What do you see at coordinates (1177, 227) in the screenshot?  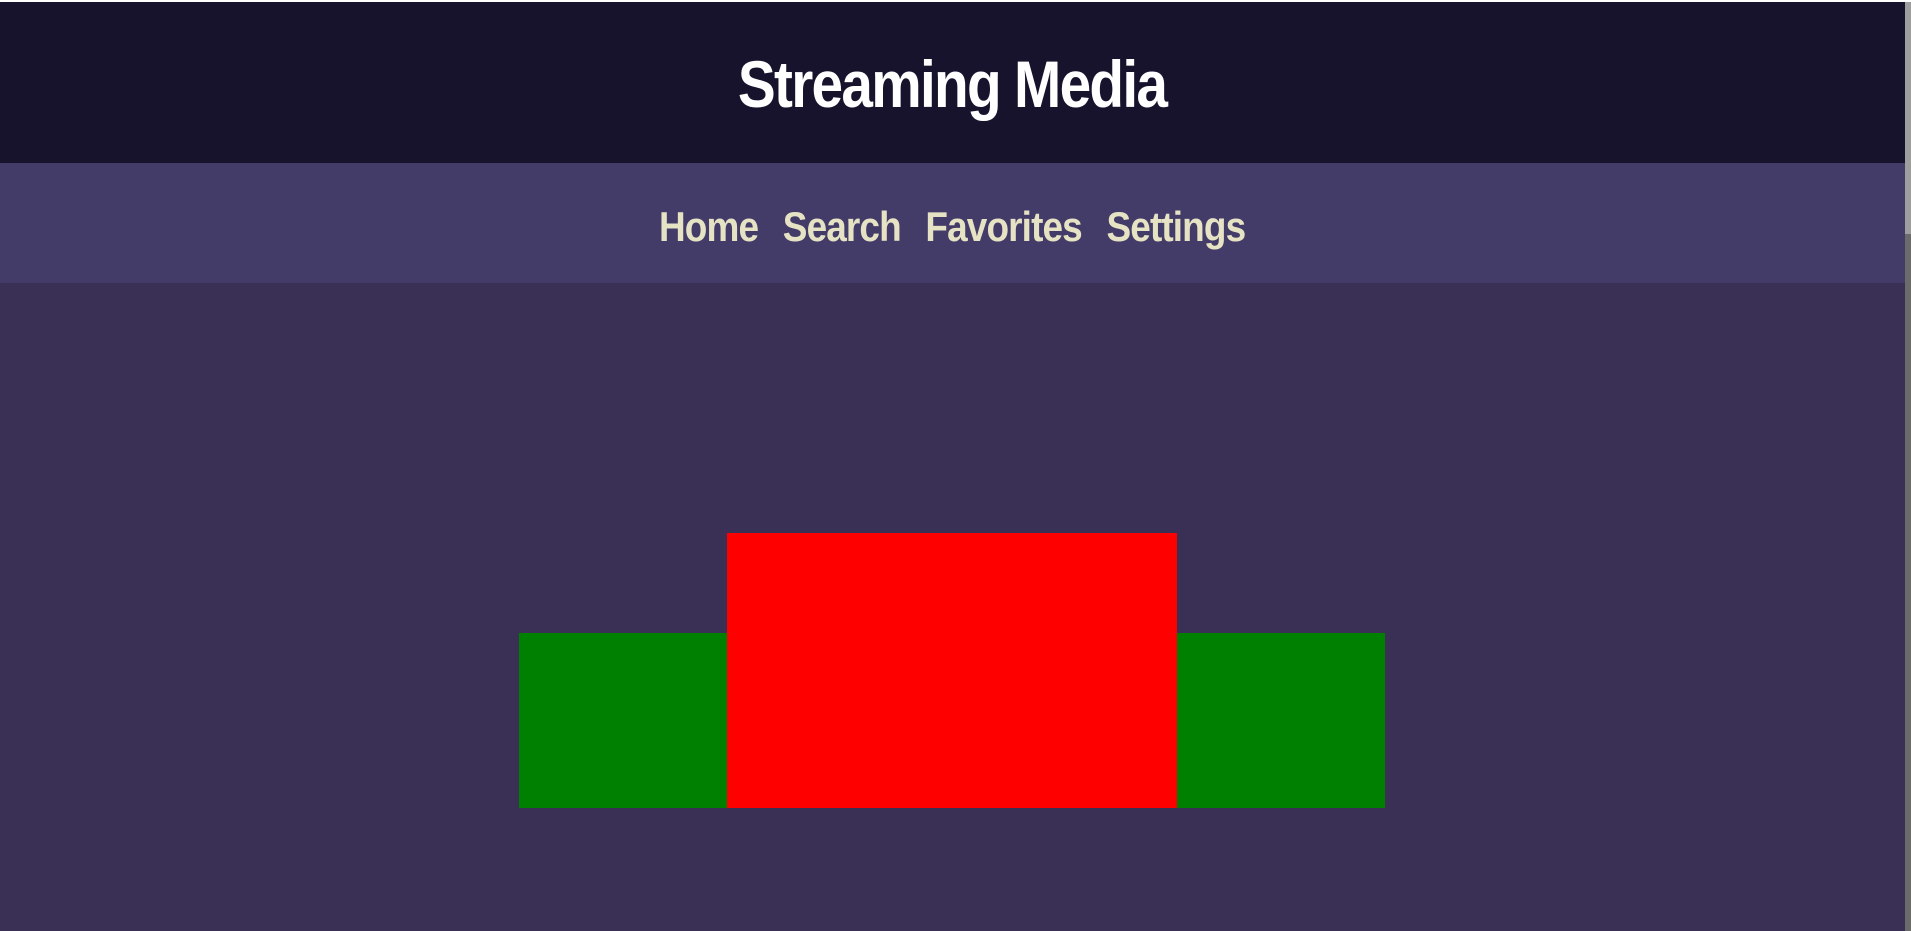 I see `nav-link-settings: Settings` at bounding box center [1177, 227].